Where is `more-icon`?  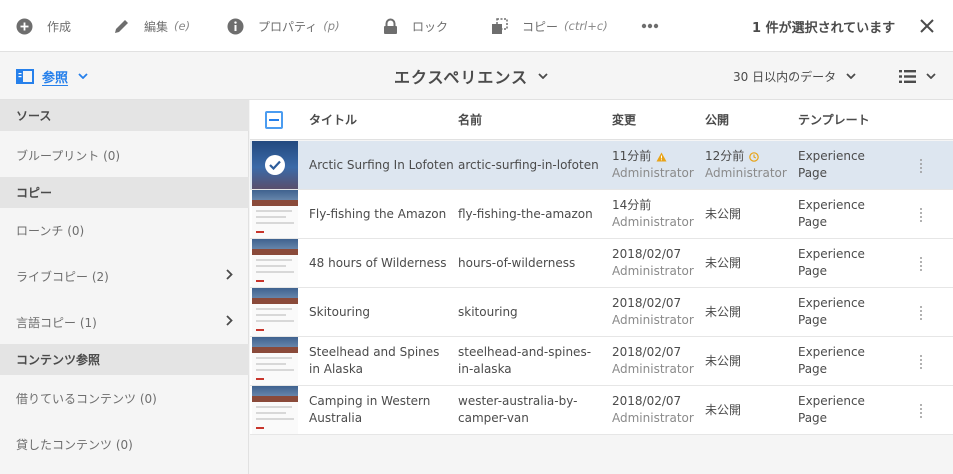
more-icon is located at coordinates (650, 26).